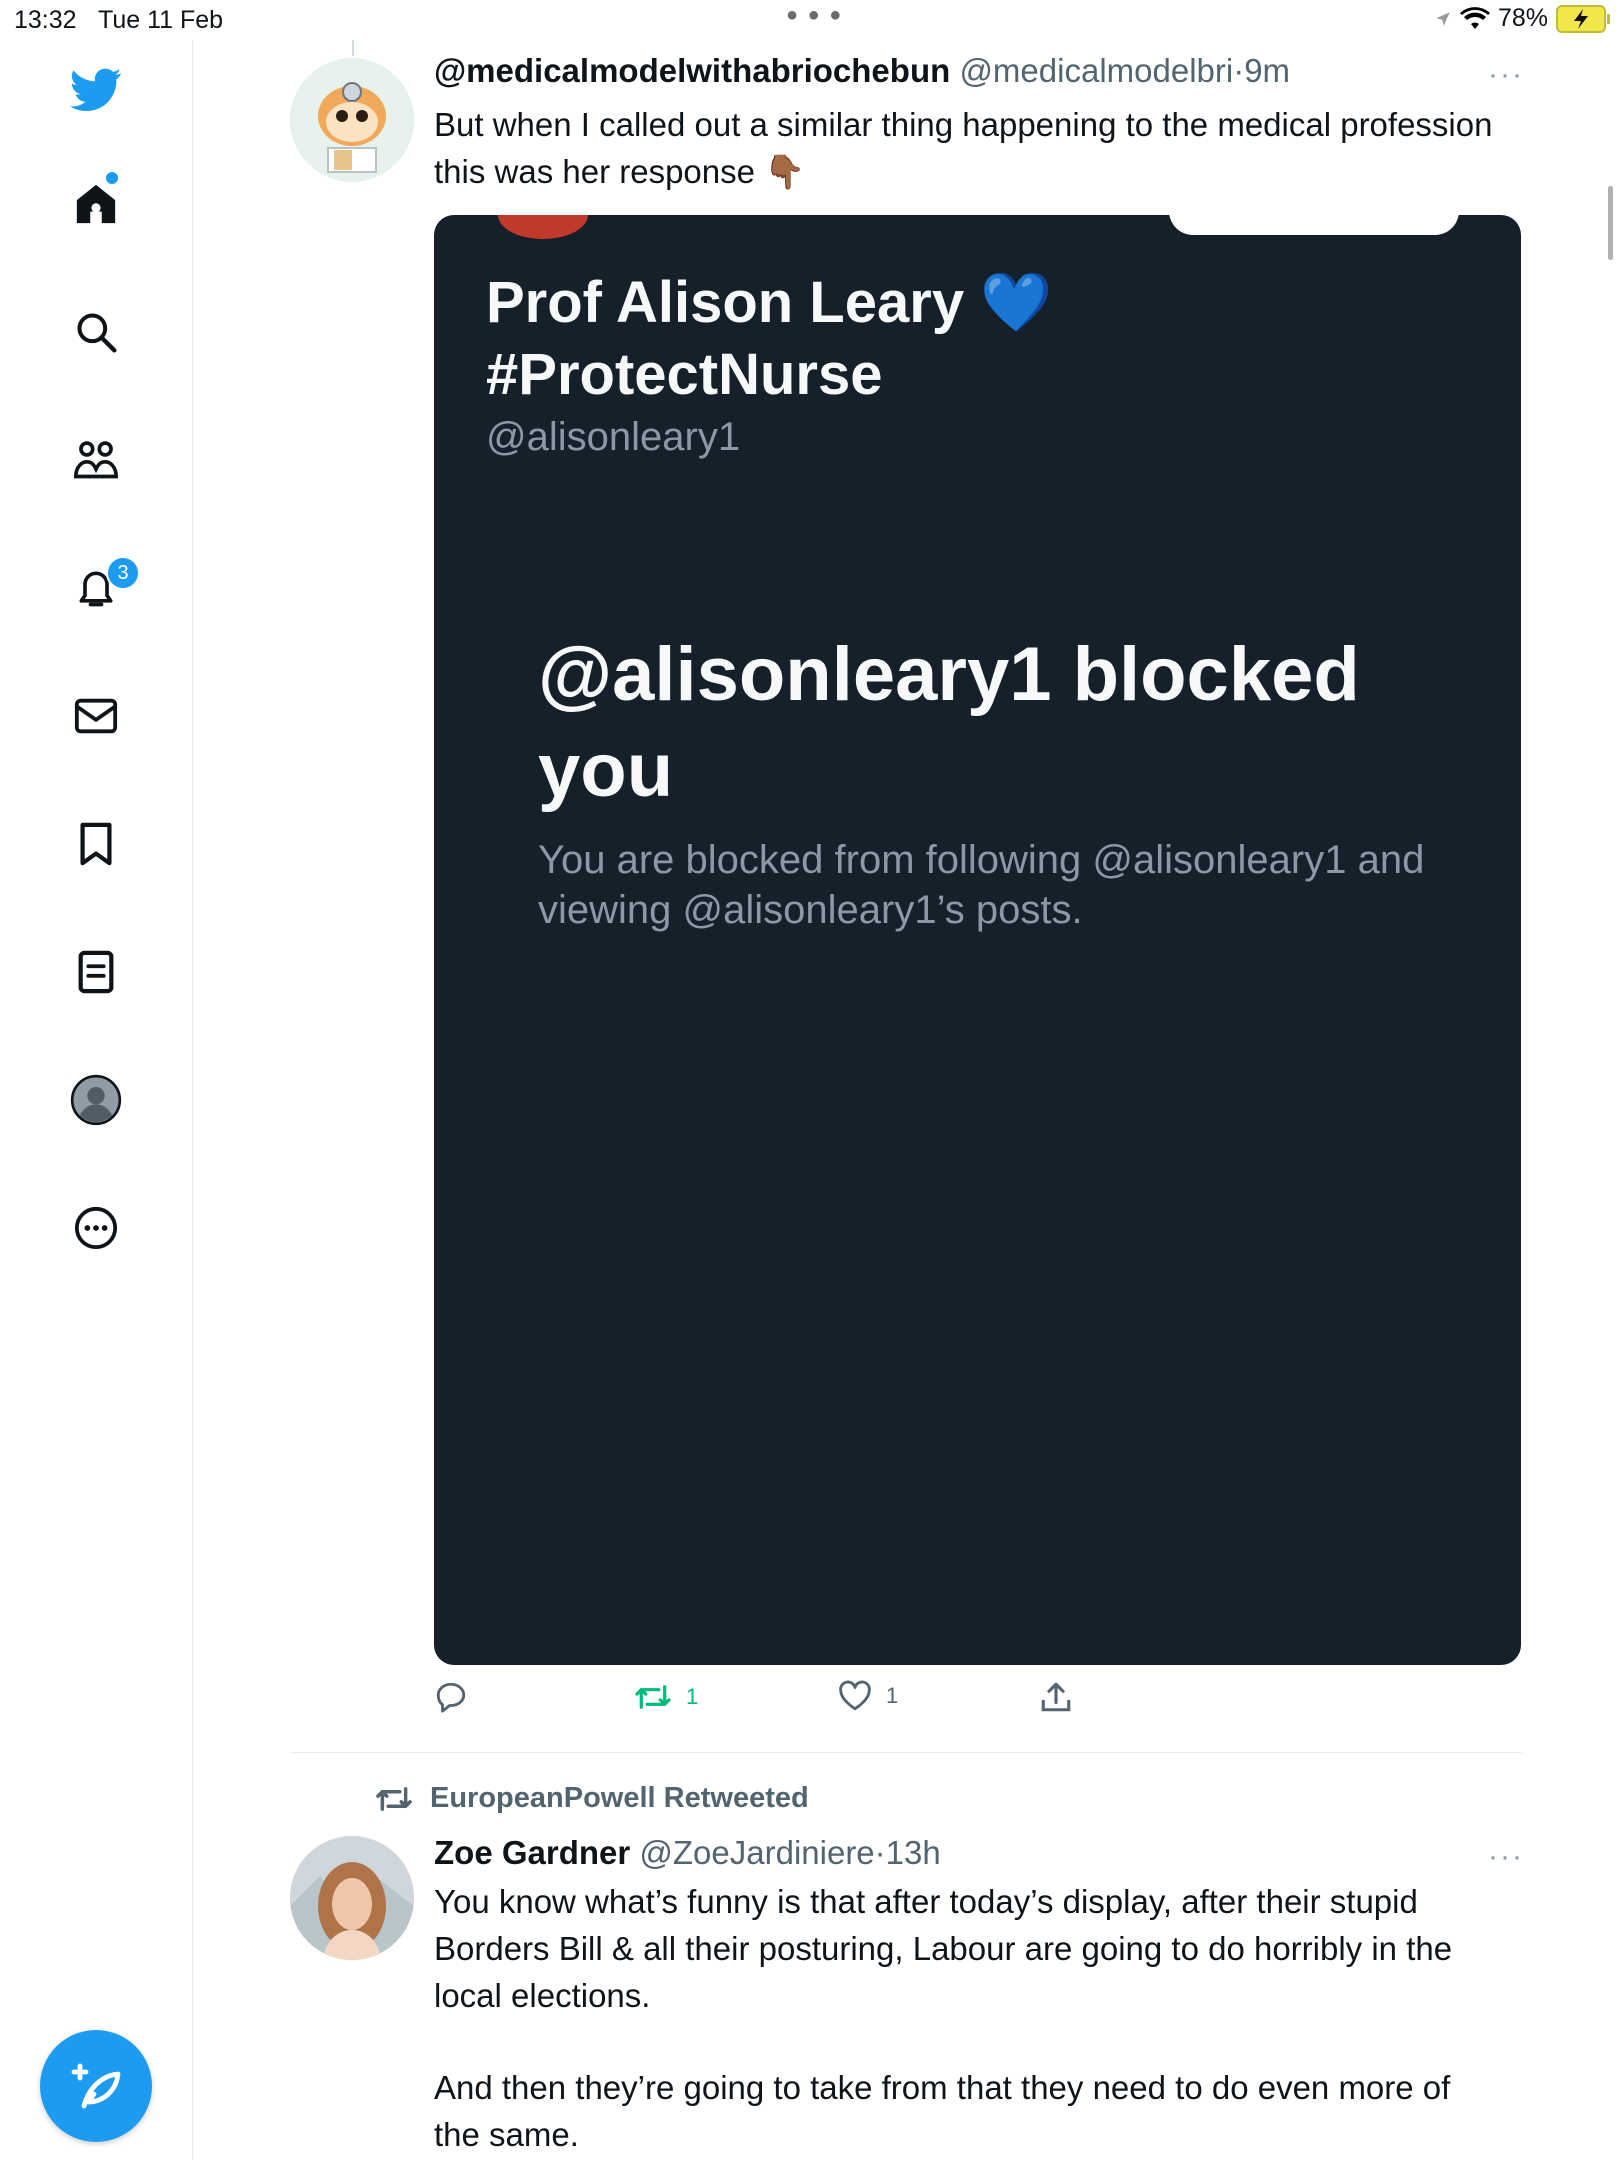 The width and height of the screenshot is (1620, 2160). I want to click on location-icon, so click(1443, 18).